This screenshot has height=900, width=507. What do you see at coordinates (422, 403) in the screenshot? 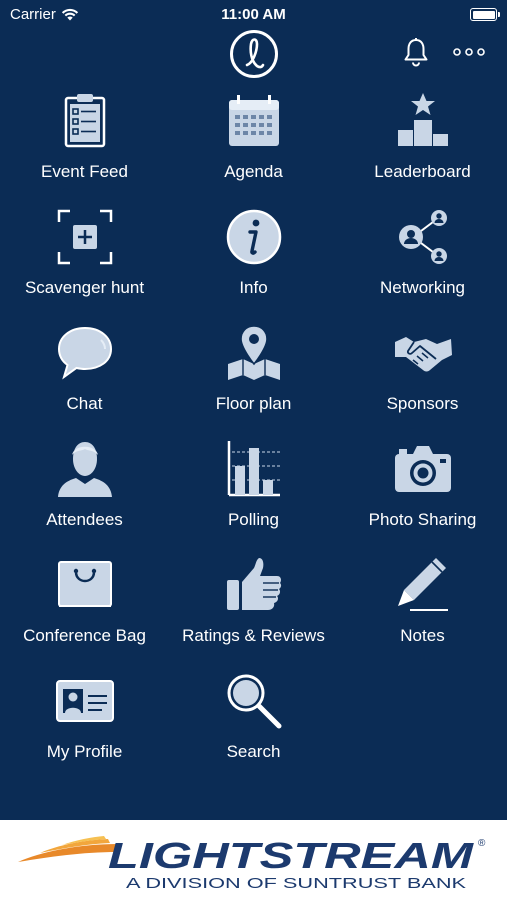
I see `tile-label: Sponsors` at bounding box center [422, 403].